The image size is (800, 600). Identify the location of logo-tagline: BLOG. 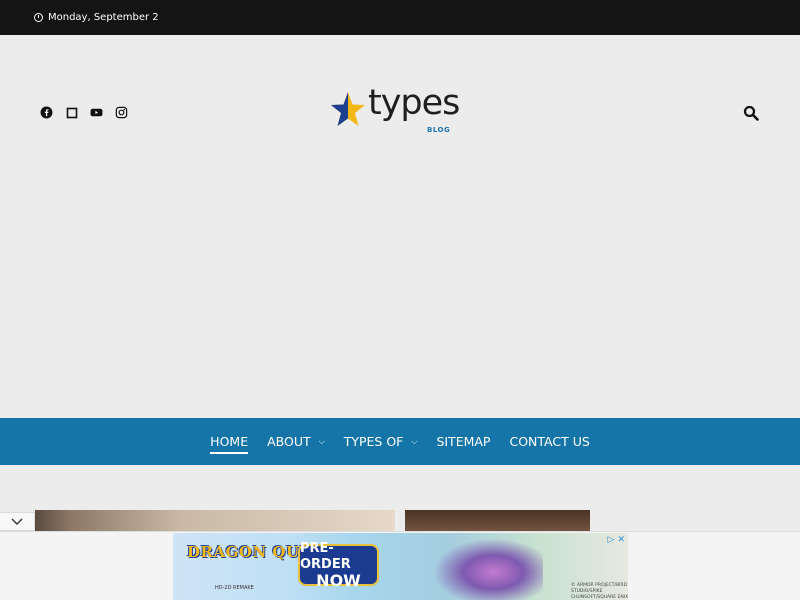
(439, 130).